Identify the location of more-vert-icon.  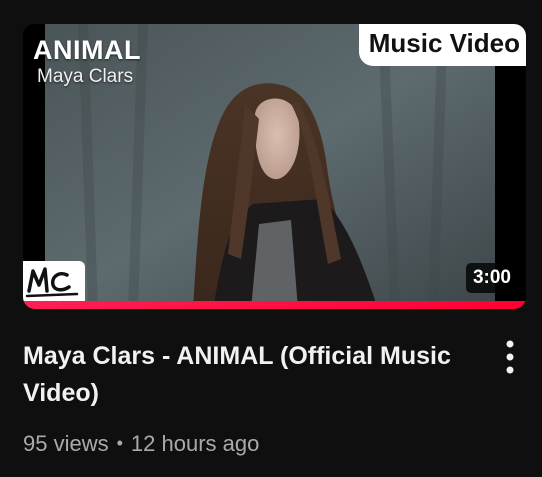
(510, 357).